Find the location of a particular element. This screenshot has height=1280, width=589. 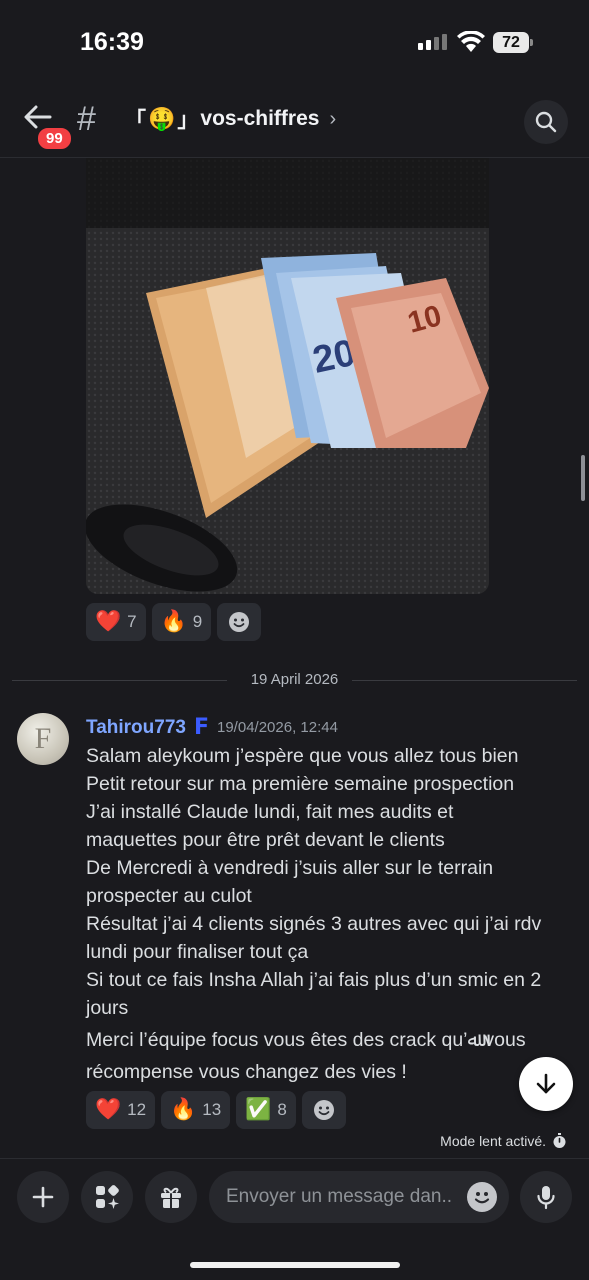

plus-icon is located at coordinates (43, 1197).